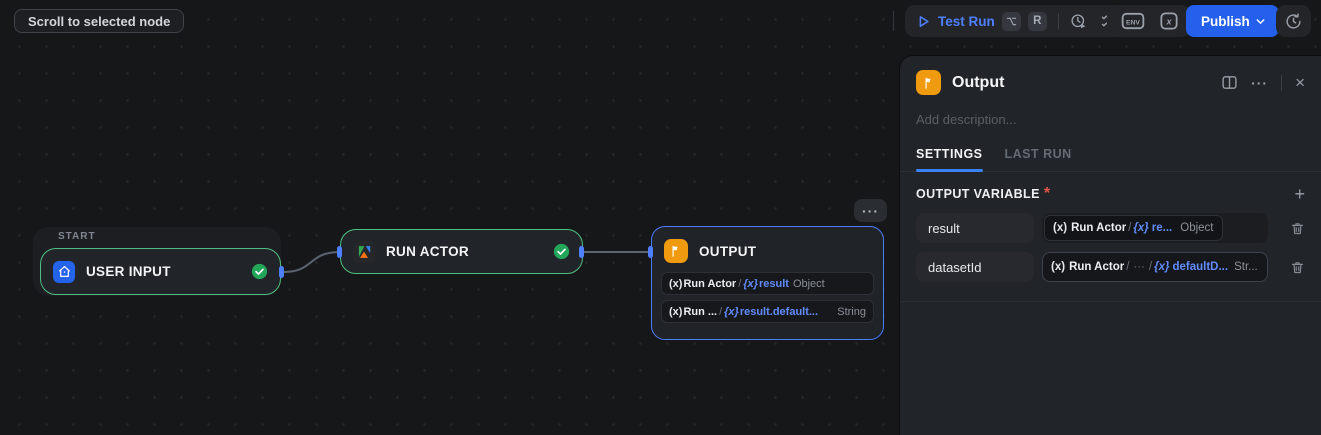 The image size is (1321, 435). What do you see at coordinates (1078, 21) in the screenshot?
I see `scheduled-run-icon` at bounding box center [1078, 21].